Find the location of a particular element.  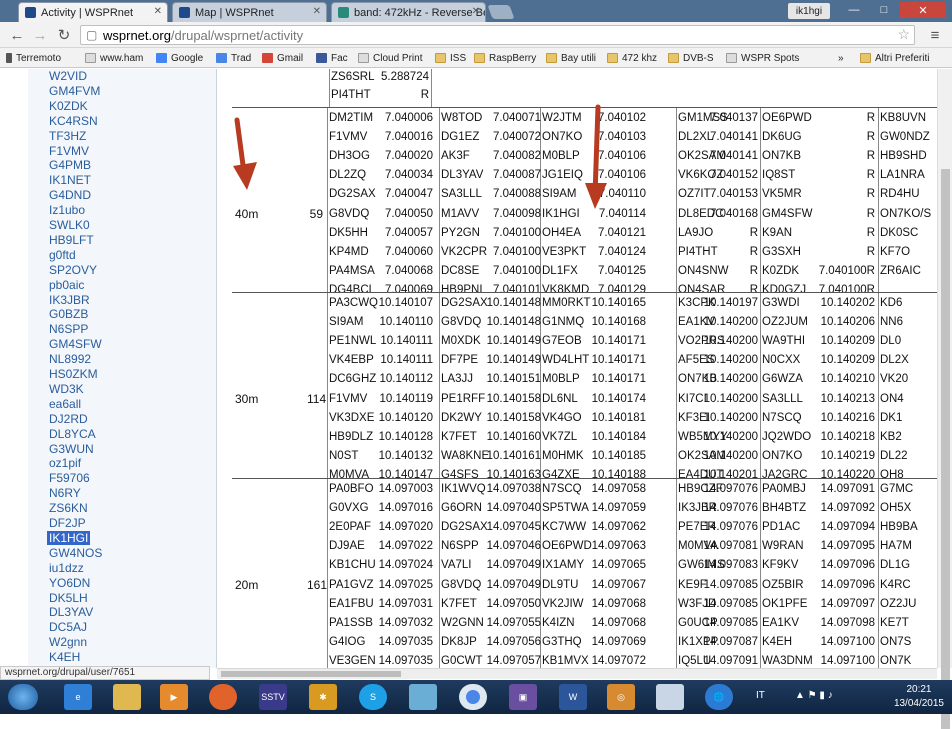

sidebar-user-link: F59706 is located at coordinates (69, 478).